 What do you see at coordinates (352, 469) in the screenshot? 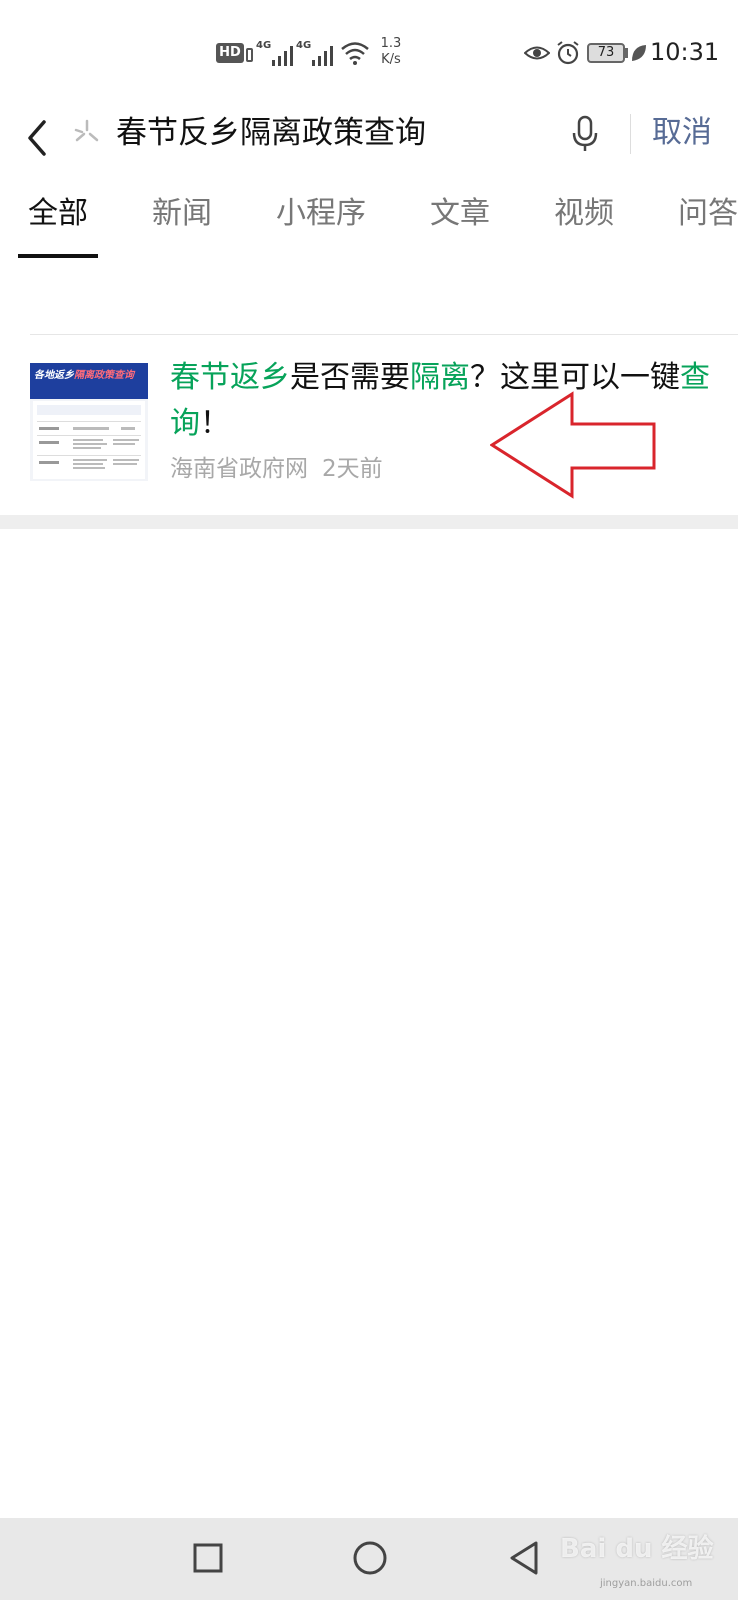
I see `result-time: 2天前` at bounding box center [352, 469].